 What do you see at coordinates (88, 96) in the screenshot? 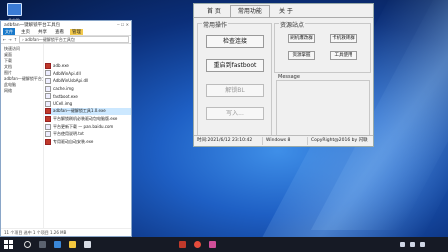
I see `file-row: fastboot.exe` at bounding box center [88, 96].